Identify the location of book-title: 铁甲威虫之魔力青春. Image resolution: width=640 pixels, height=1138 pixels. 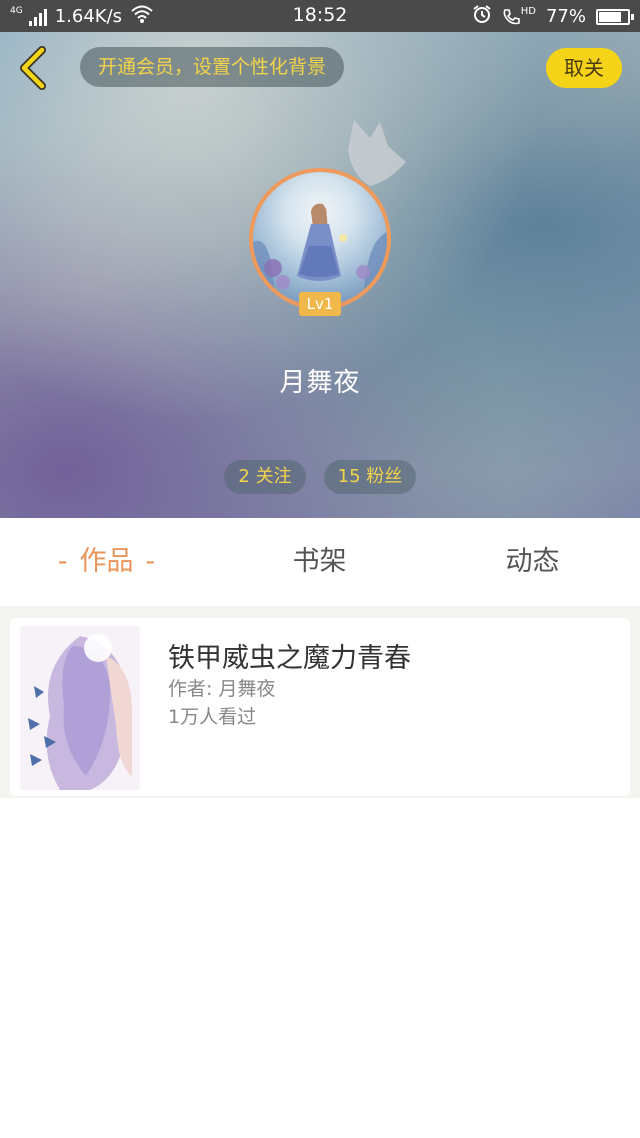
(289, 658).